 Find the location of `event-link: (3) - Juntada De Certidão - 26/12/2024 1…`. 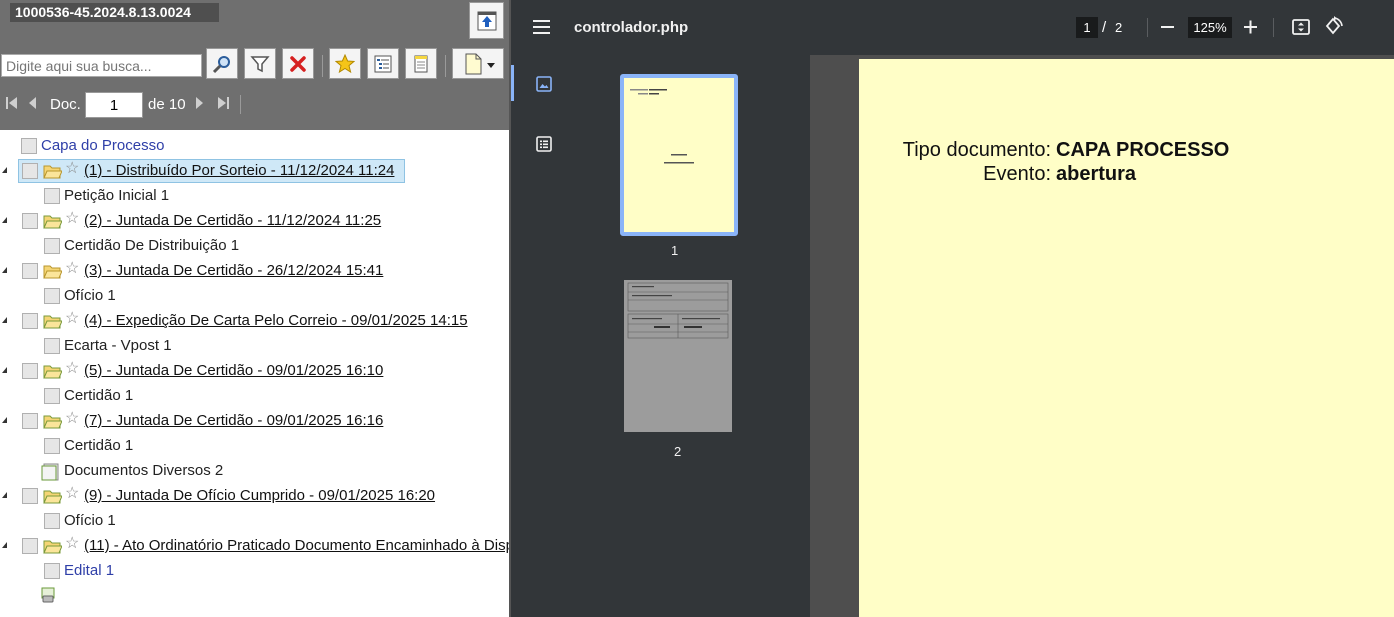

event-link: (3) - Juntada De Certidão - 26/12/2024 1… is located at coordinates (233, 270).